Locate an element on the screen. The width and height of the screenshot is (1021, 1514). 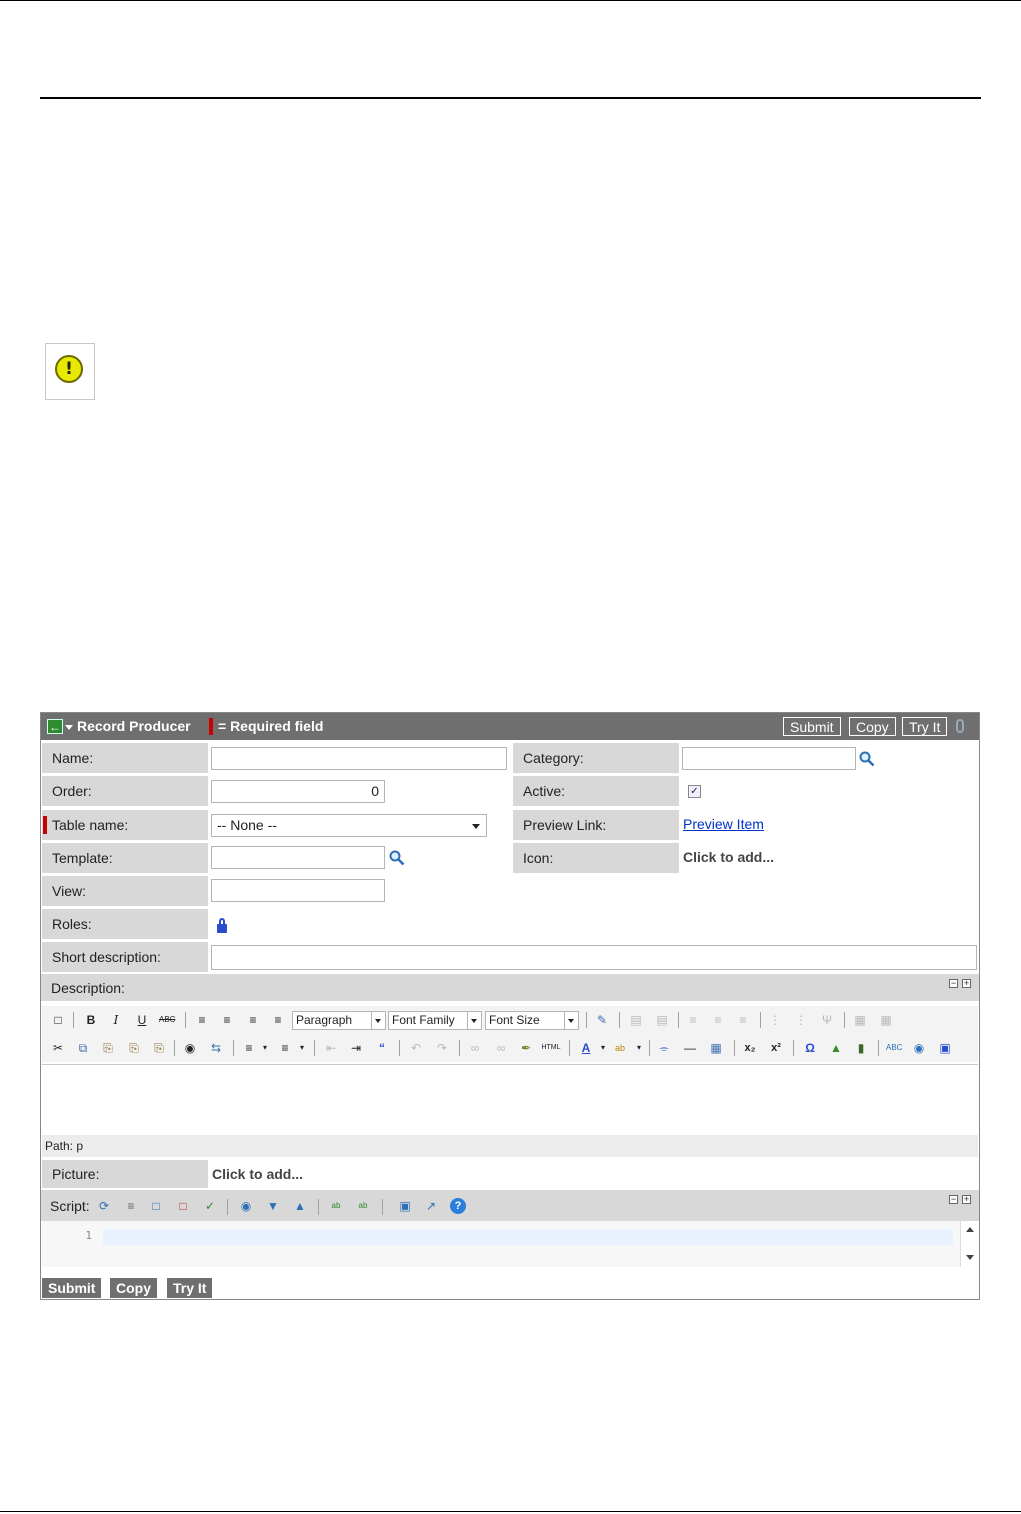
preview-icon: ◉ is located at coordinates (919, 1048).